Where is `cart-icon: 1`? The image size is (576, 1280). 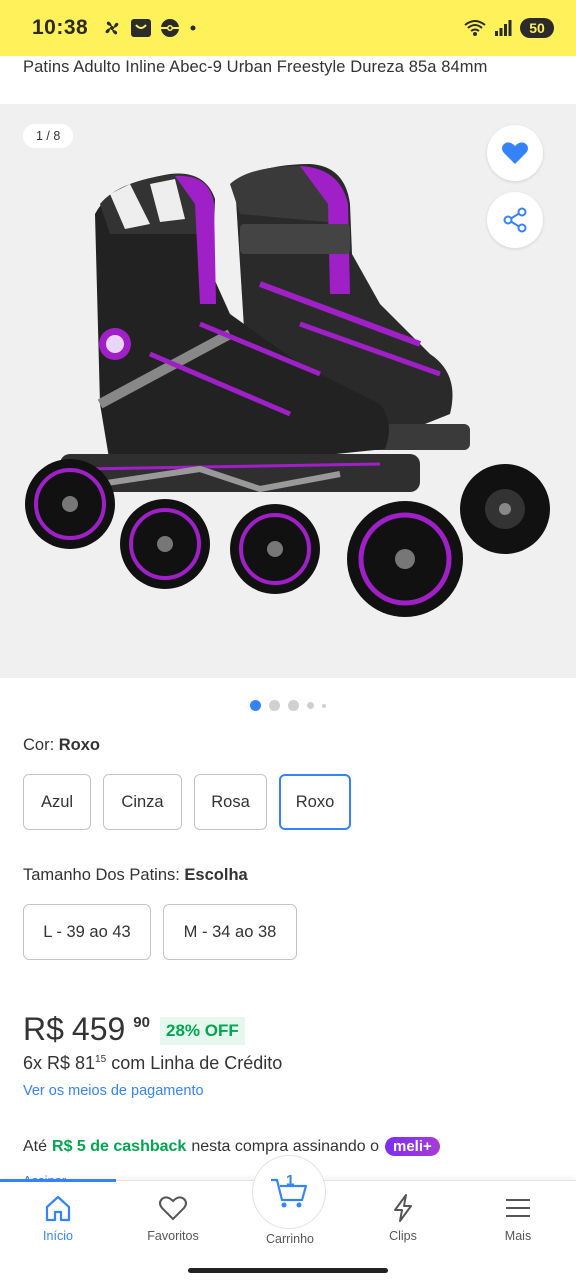
cart-icon: 1 is located at coordinates (289, 1191).